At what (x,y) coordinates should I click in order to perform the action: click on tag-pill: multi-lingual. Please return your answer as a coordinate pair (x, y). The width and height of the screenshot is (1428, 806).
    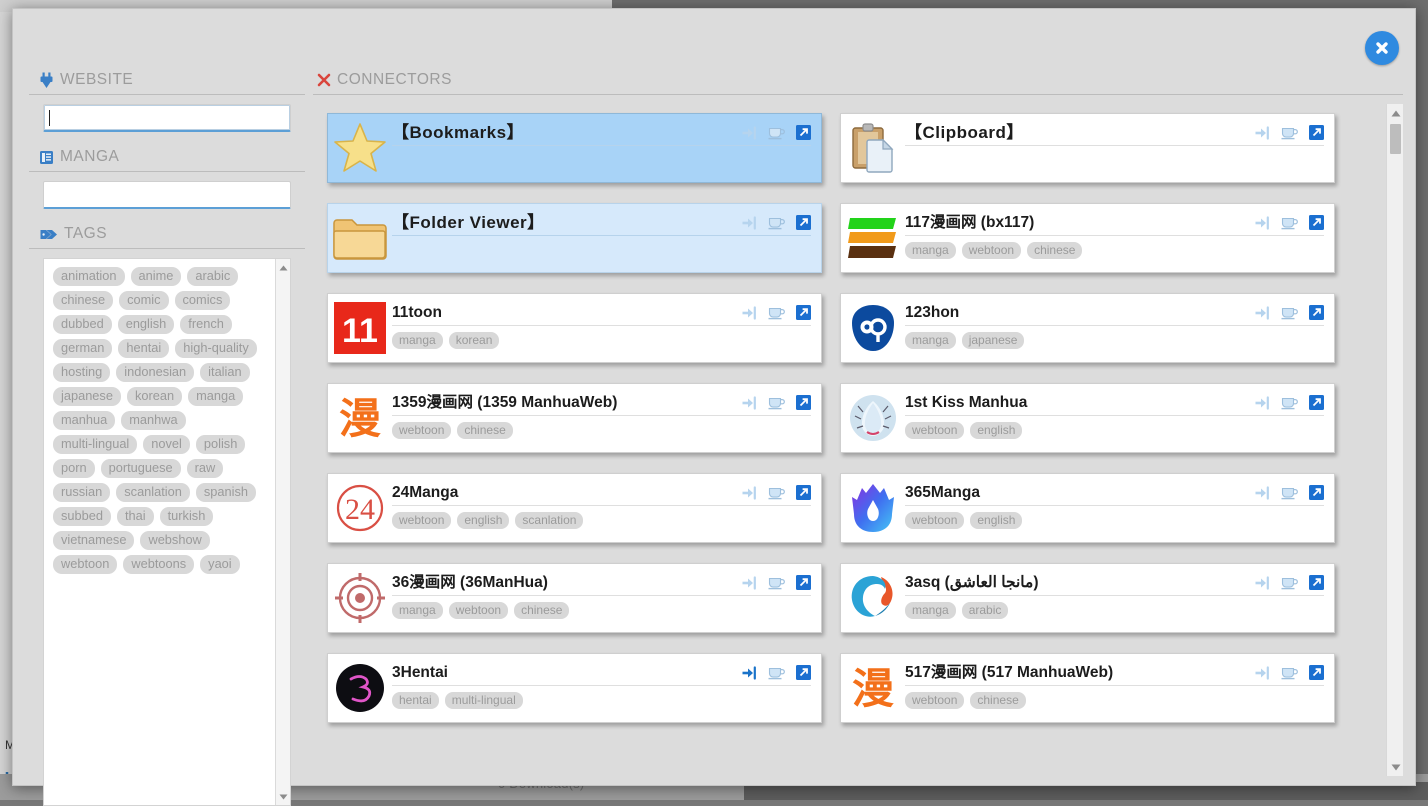
    Looking at the image, I should click on (95, 444).